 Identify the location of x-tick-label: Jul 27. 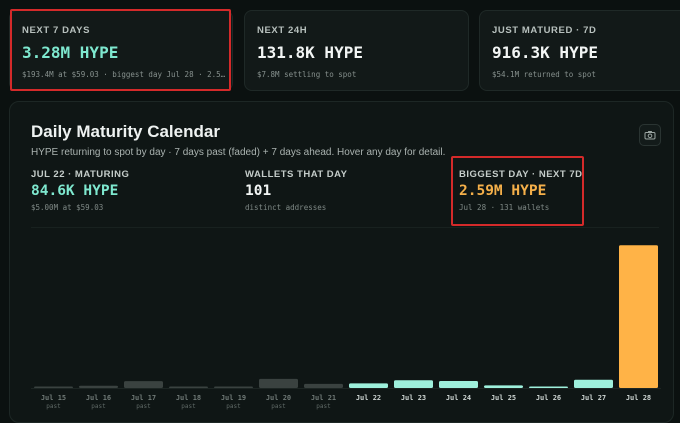
(593, 398).